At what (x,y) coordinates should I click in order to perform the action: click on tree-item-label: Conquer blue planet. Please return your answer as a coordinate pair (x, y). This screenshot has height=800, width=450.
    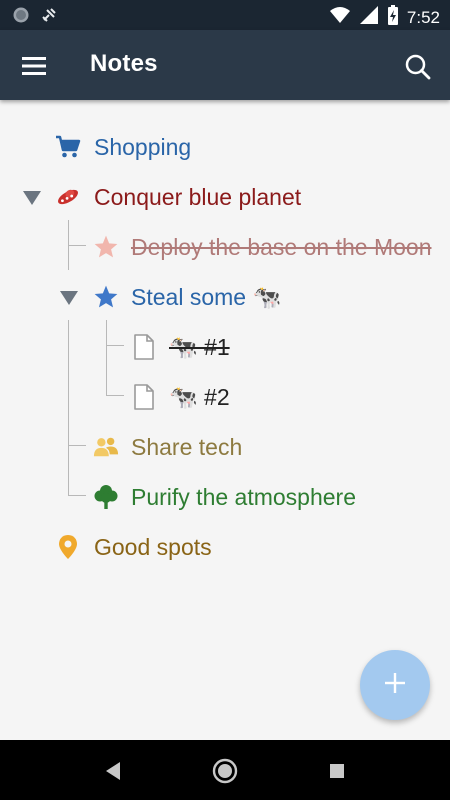
    Looking at the image, I should click on (198, 197).